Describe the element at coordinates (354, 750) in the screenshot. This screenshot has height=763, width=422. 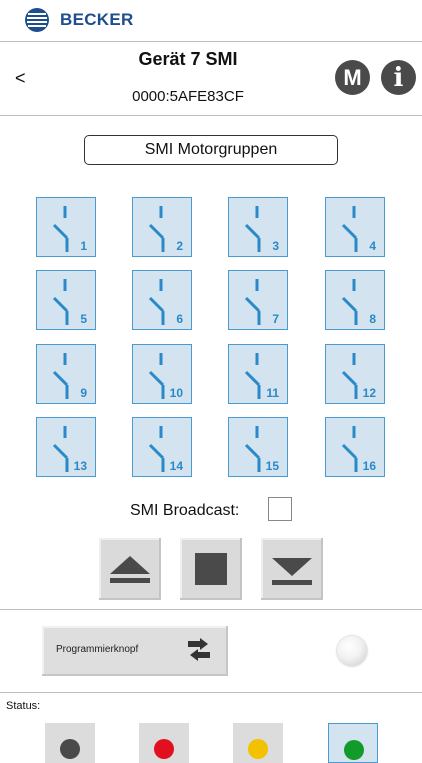
I see `status-led-green` at that location.